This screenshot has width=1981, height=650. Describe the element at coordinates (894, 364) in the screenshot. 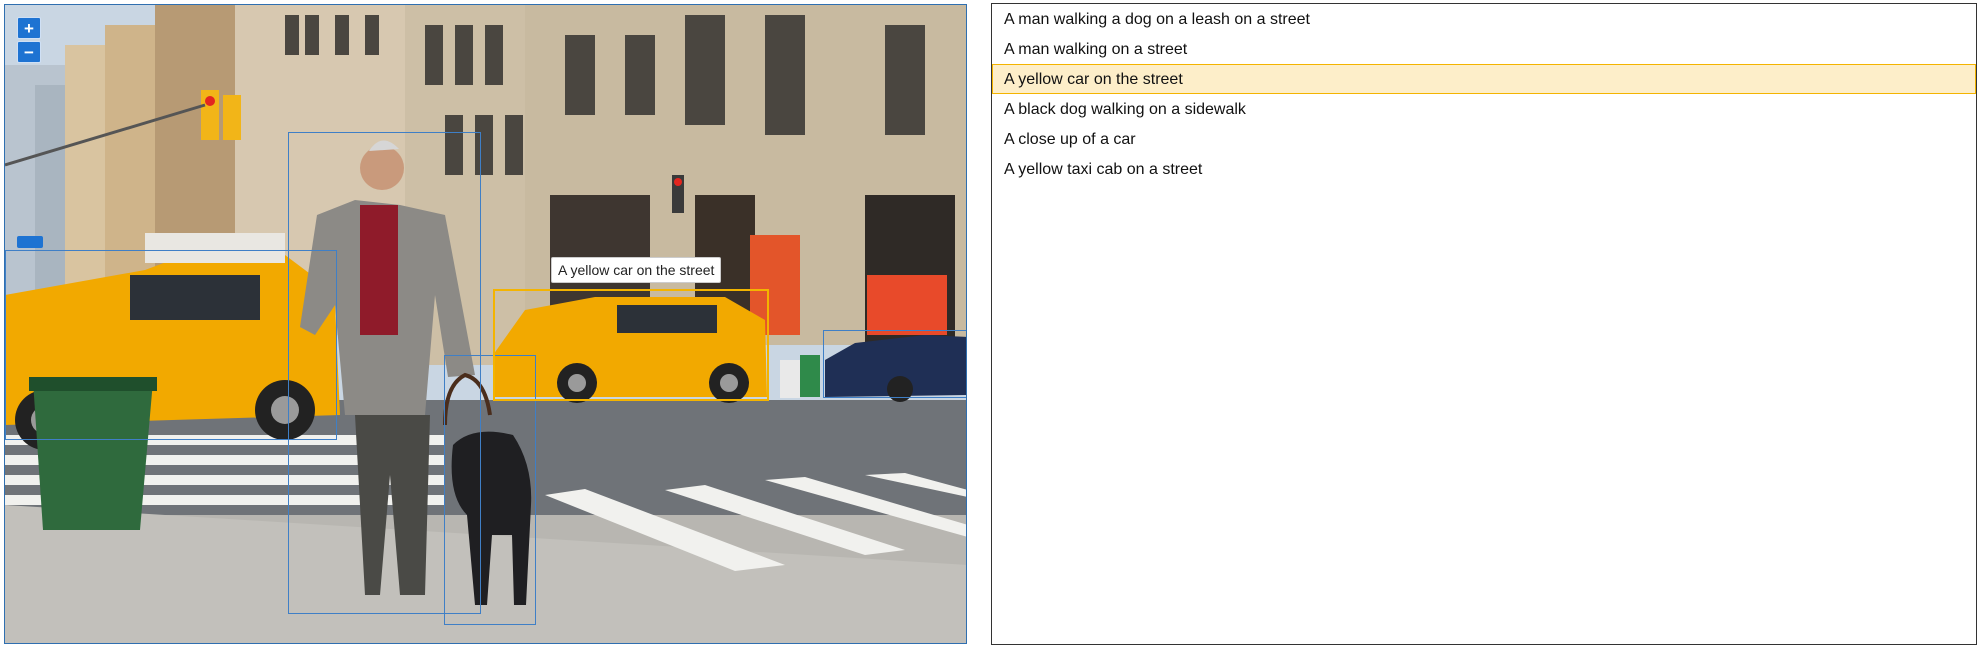

I see `region-box-close-up-car` at that location.